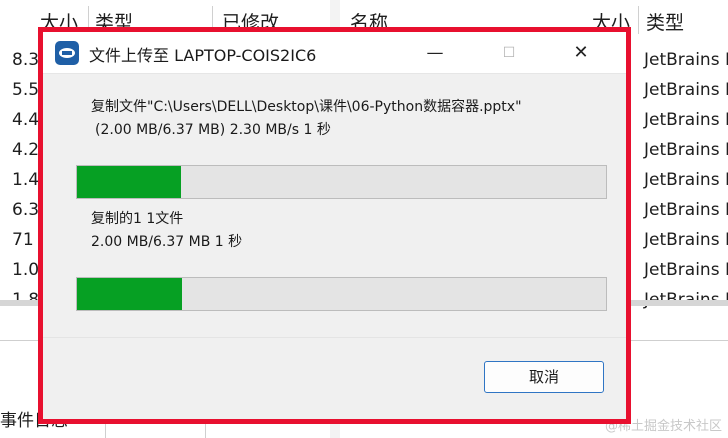  What do you see at coordinates (25, 270) in the screenshot?
I see `file-size-cell: 1.0` at bounding box center [25, 270].